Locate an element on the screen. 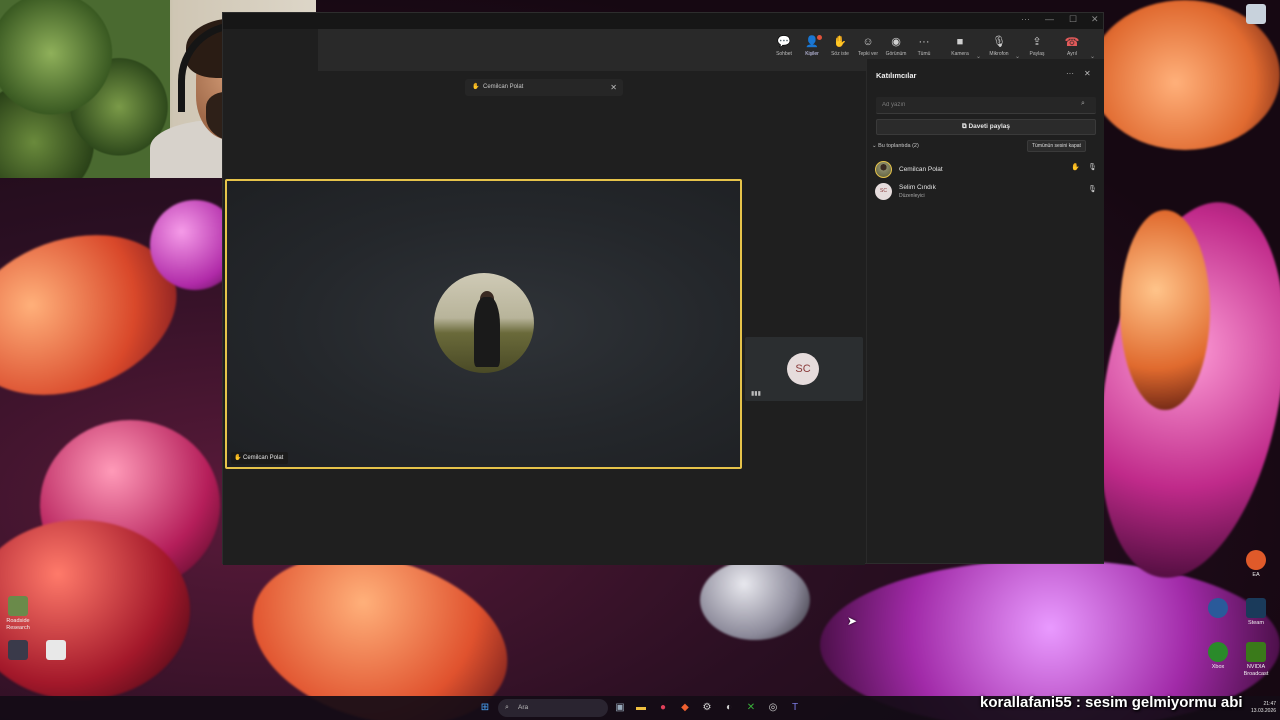 This screenshot has height=720, width=1280. button-label: Daveti paylaş is located at coordinates (989, 126).